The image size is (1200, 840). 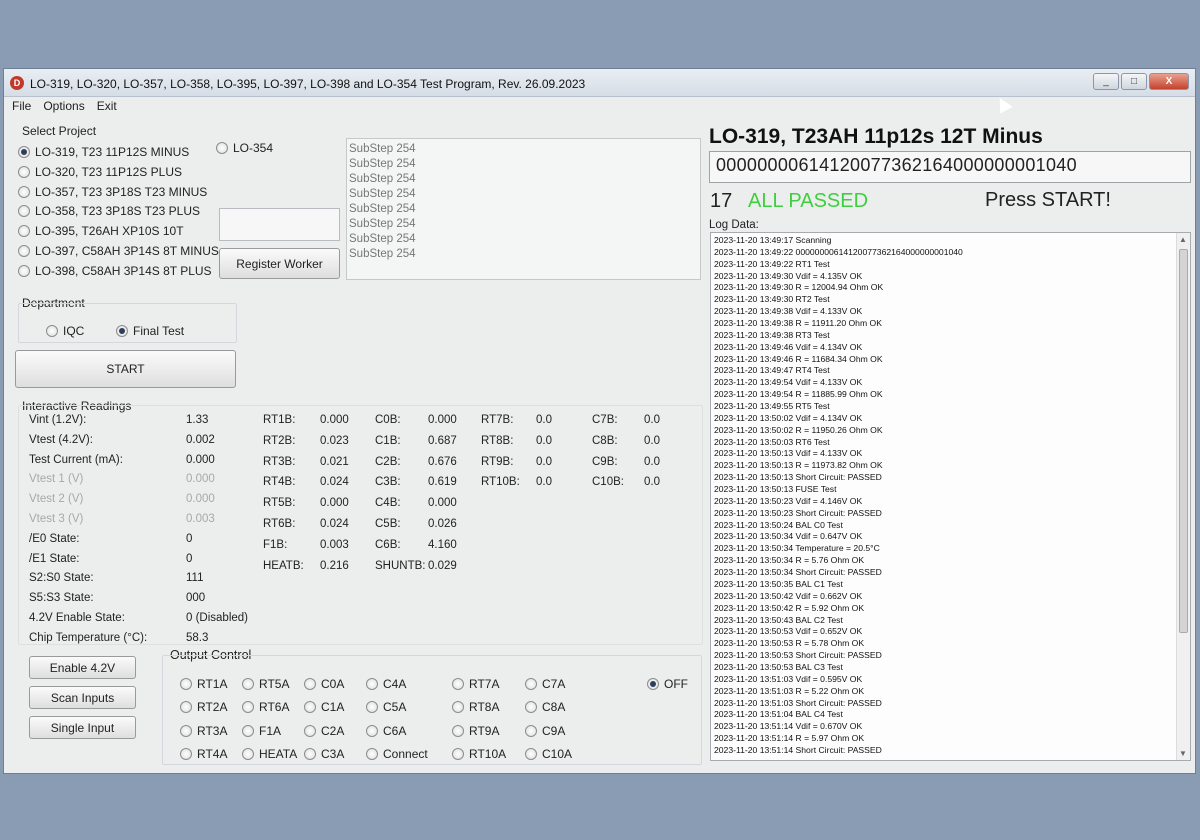 I want to click on output-radio: RT6A, so click(x=265, y=707).